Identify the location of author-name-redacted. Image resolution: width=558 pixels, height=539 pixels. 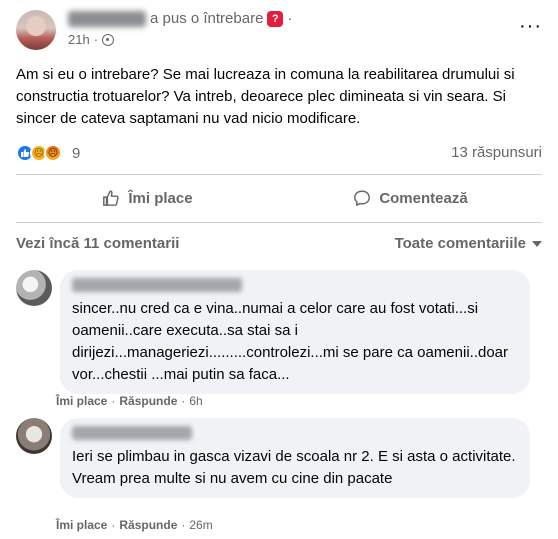
(107, 18).